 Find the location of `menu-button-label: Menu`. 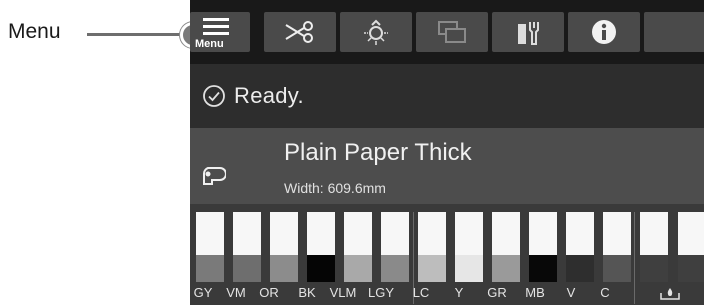

menu-button-label: Menu is located at coordinates (209, 44).